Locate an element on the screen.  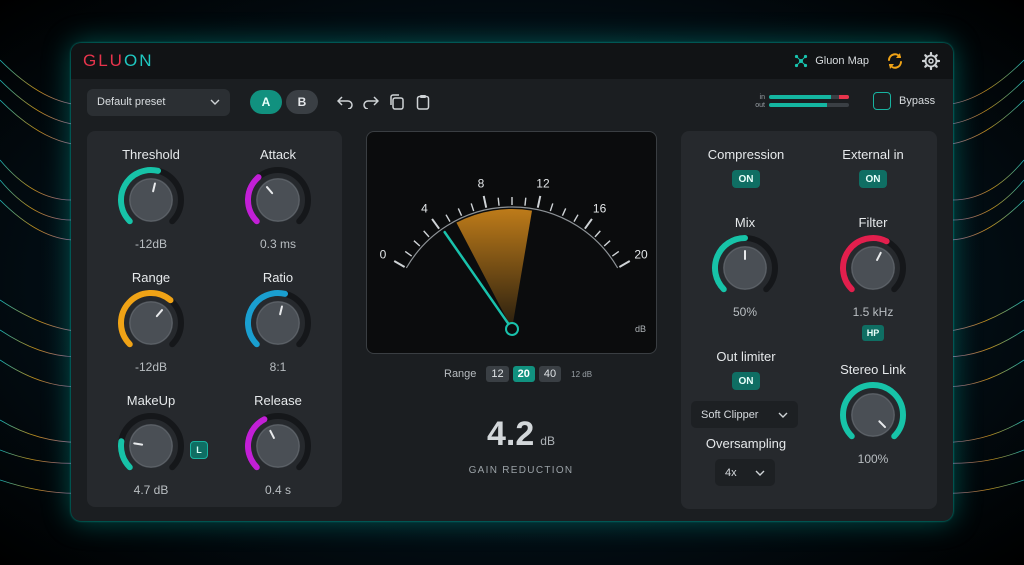
undo-icon is located at coordinates (345, 102).